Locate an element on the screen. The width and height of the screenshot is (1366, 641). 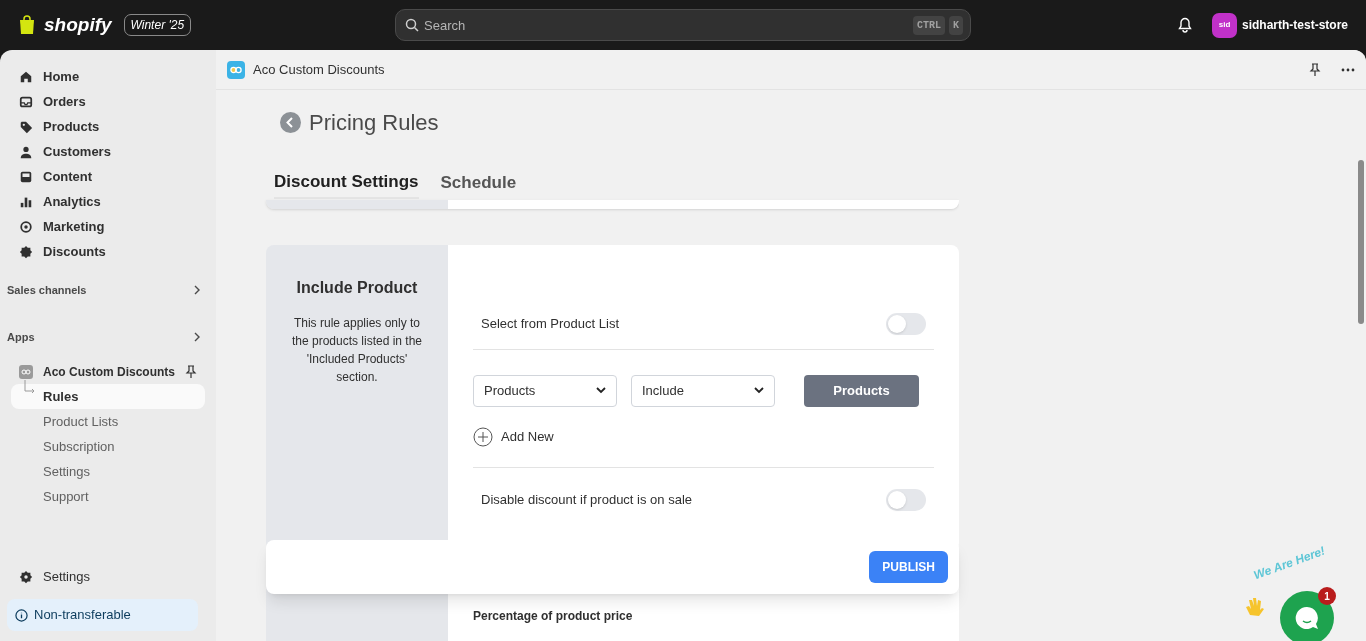
search-icon is located at coordinates (412, 25).